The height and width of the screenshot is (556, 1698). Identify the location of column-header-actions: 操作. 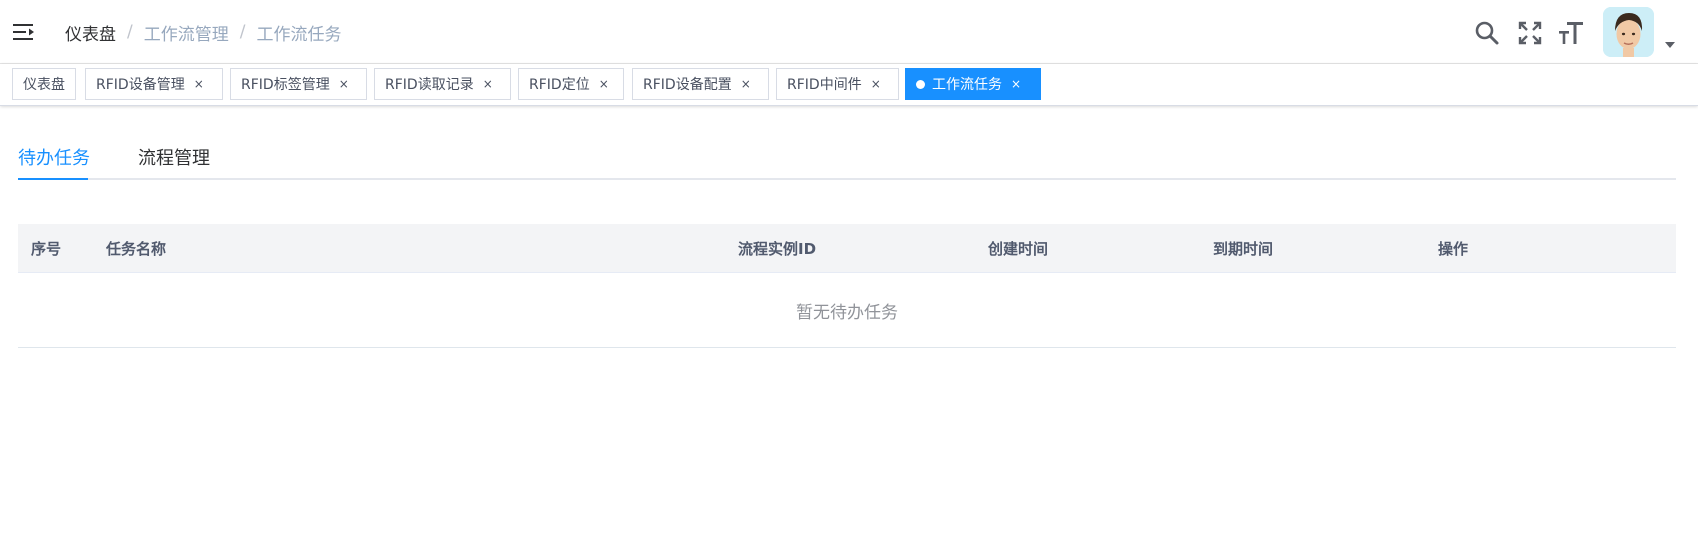
(1453, 249).